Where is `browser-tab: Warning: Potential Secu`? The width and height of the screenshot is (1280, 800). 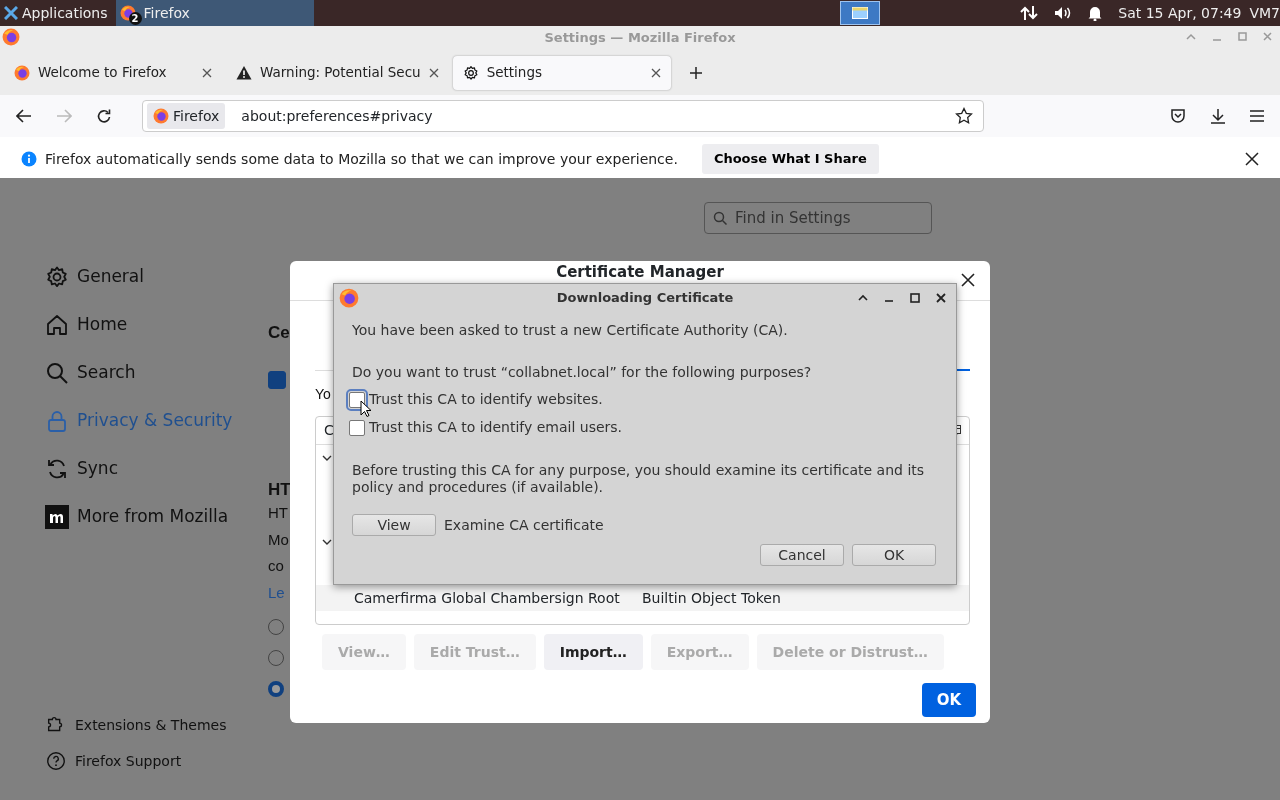 browser-tab: Warning: Potential Secu is located at coordinates (337, 72).